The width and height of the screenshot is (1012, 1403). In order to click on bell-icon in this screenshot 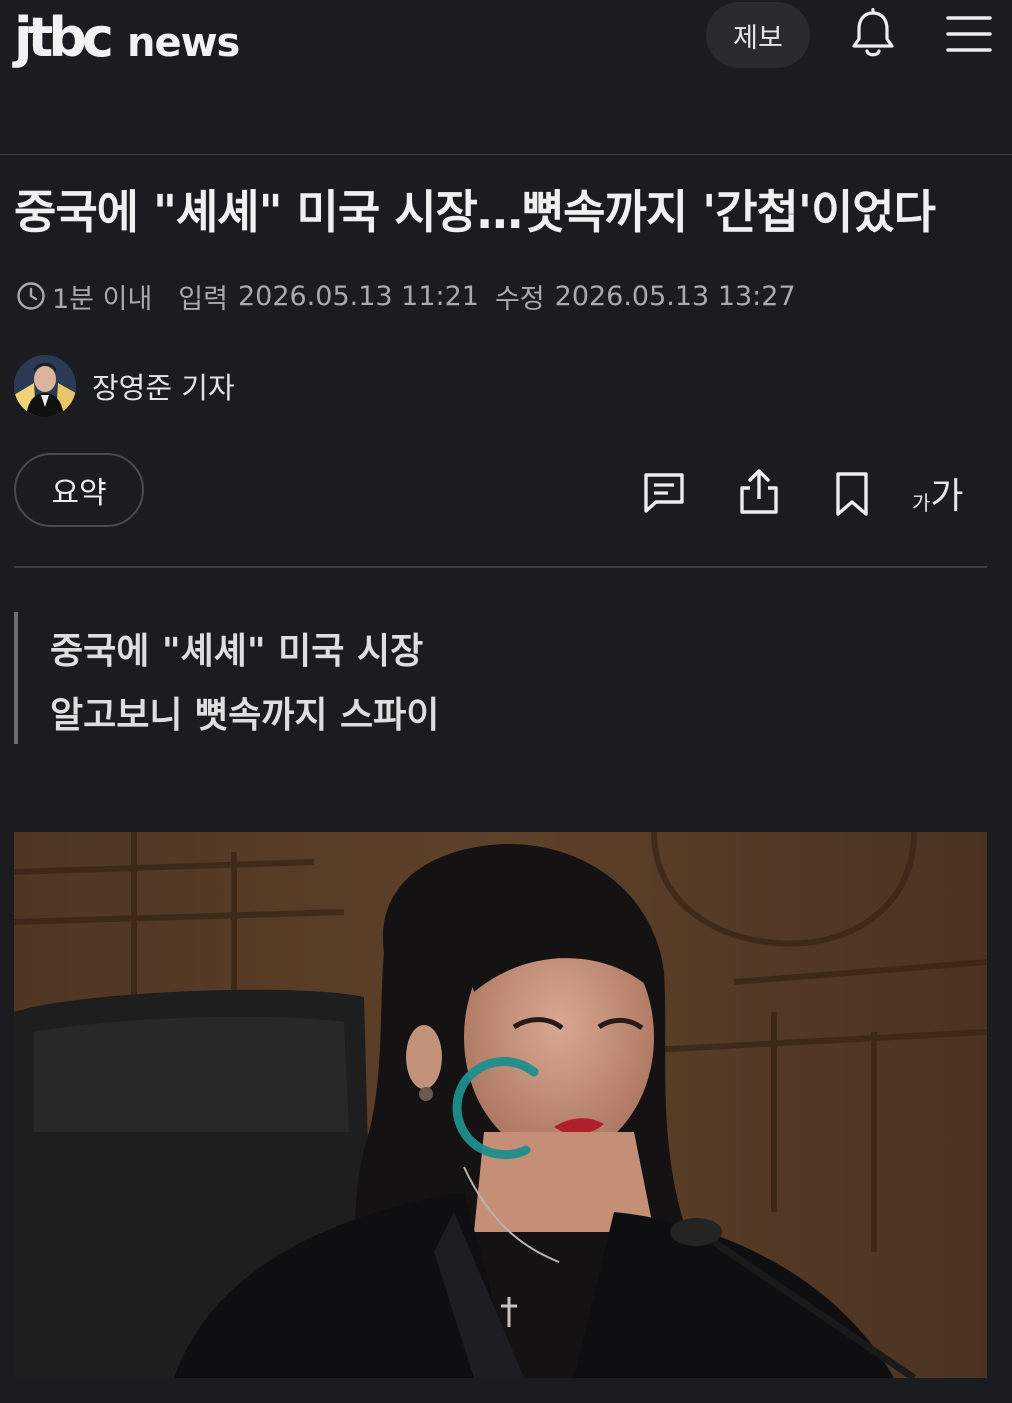, I will do `click(873, 34)`.